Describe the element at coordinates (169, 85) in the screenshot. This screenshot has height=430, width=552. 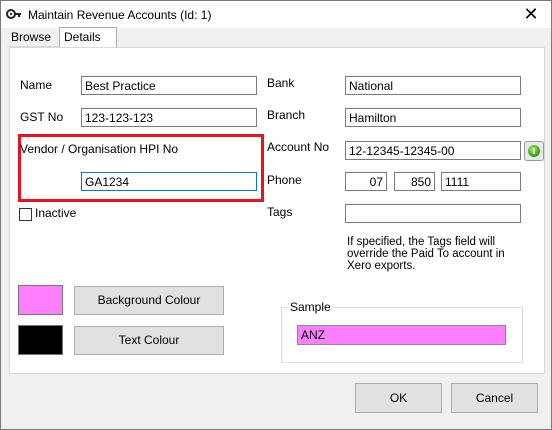
I see `name-field: Best Practice` at that location.